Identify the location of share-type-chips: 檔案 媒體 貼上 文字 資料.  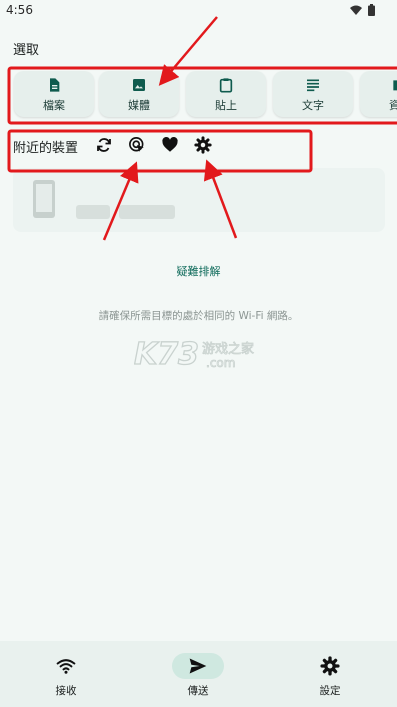
(204, 95).